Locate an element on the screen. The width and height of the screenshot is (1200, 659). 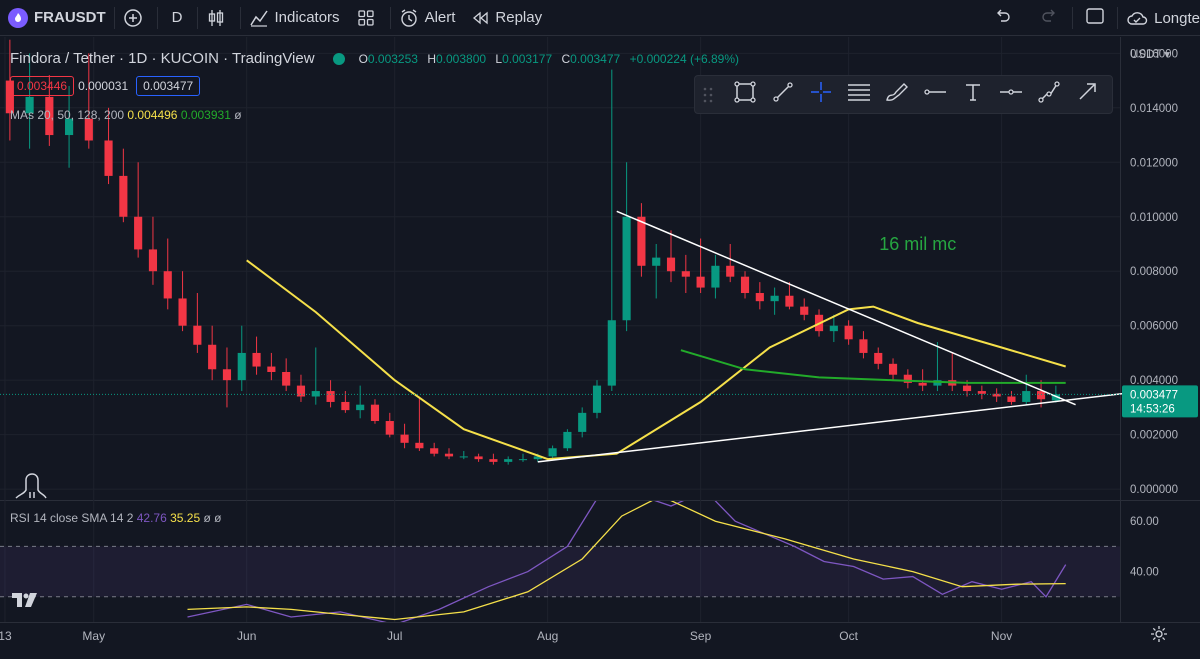
price-tick-label: 0.000000 is located at coordinates (1154, 490).